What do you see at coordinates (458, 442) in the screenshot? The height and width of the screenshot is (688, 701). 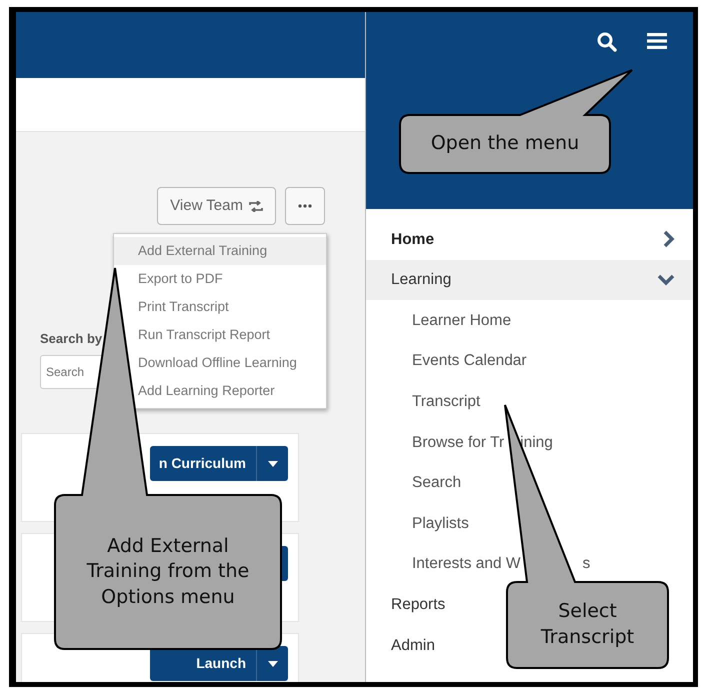 I see `nav-subitem: Browse for Tr` at bounding box center [458, 442].